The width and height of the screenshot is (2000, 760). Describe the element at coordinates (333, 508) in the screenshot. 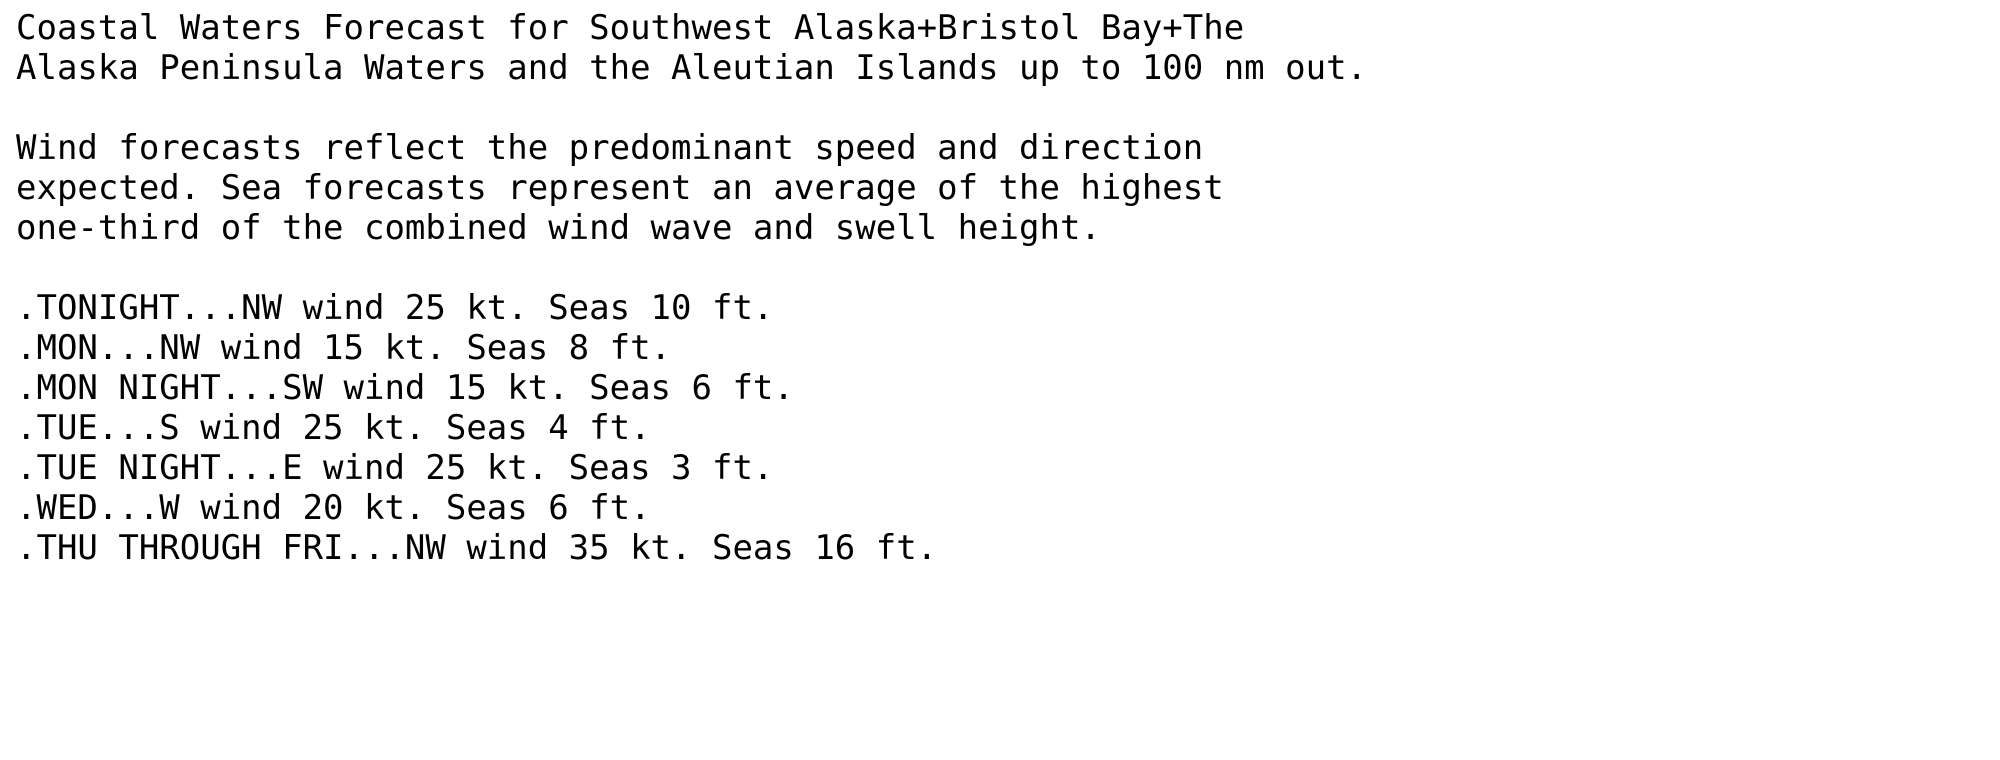

I see `forecast-period-line: .WED...W wind 20 kt. Seas 6 ft.` at that location.